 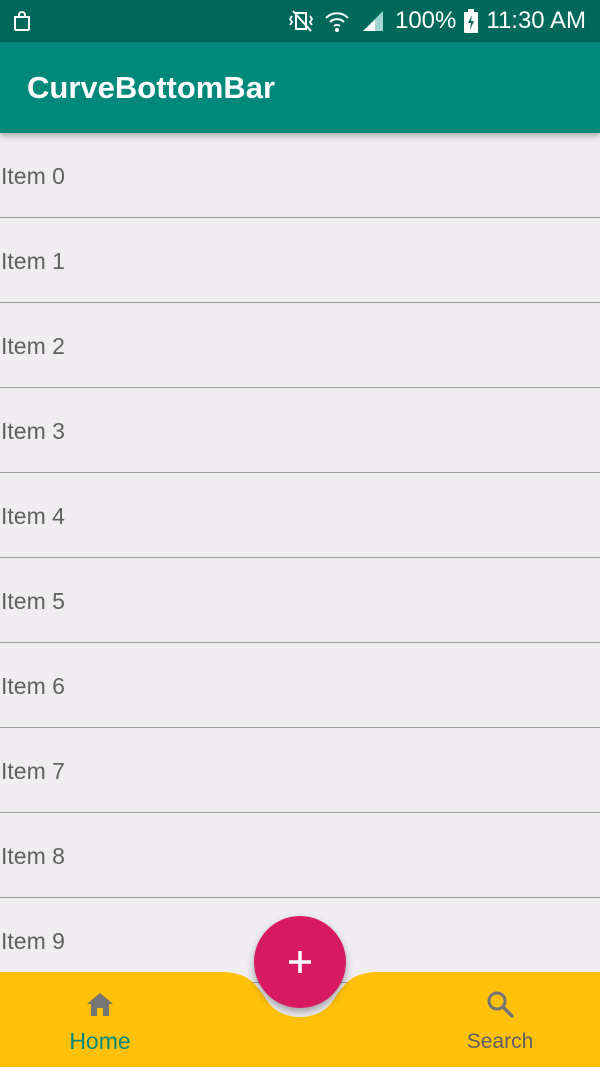 I want to click on nav-search-button: Search, so click(x=500, y=1019).